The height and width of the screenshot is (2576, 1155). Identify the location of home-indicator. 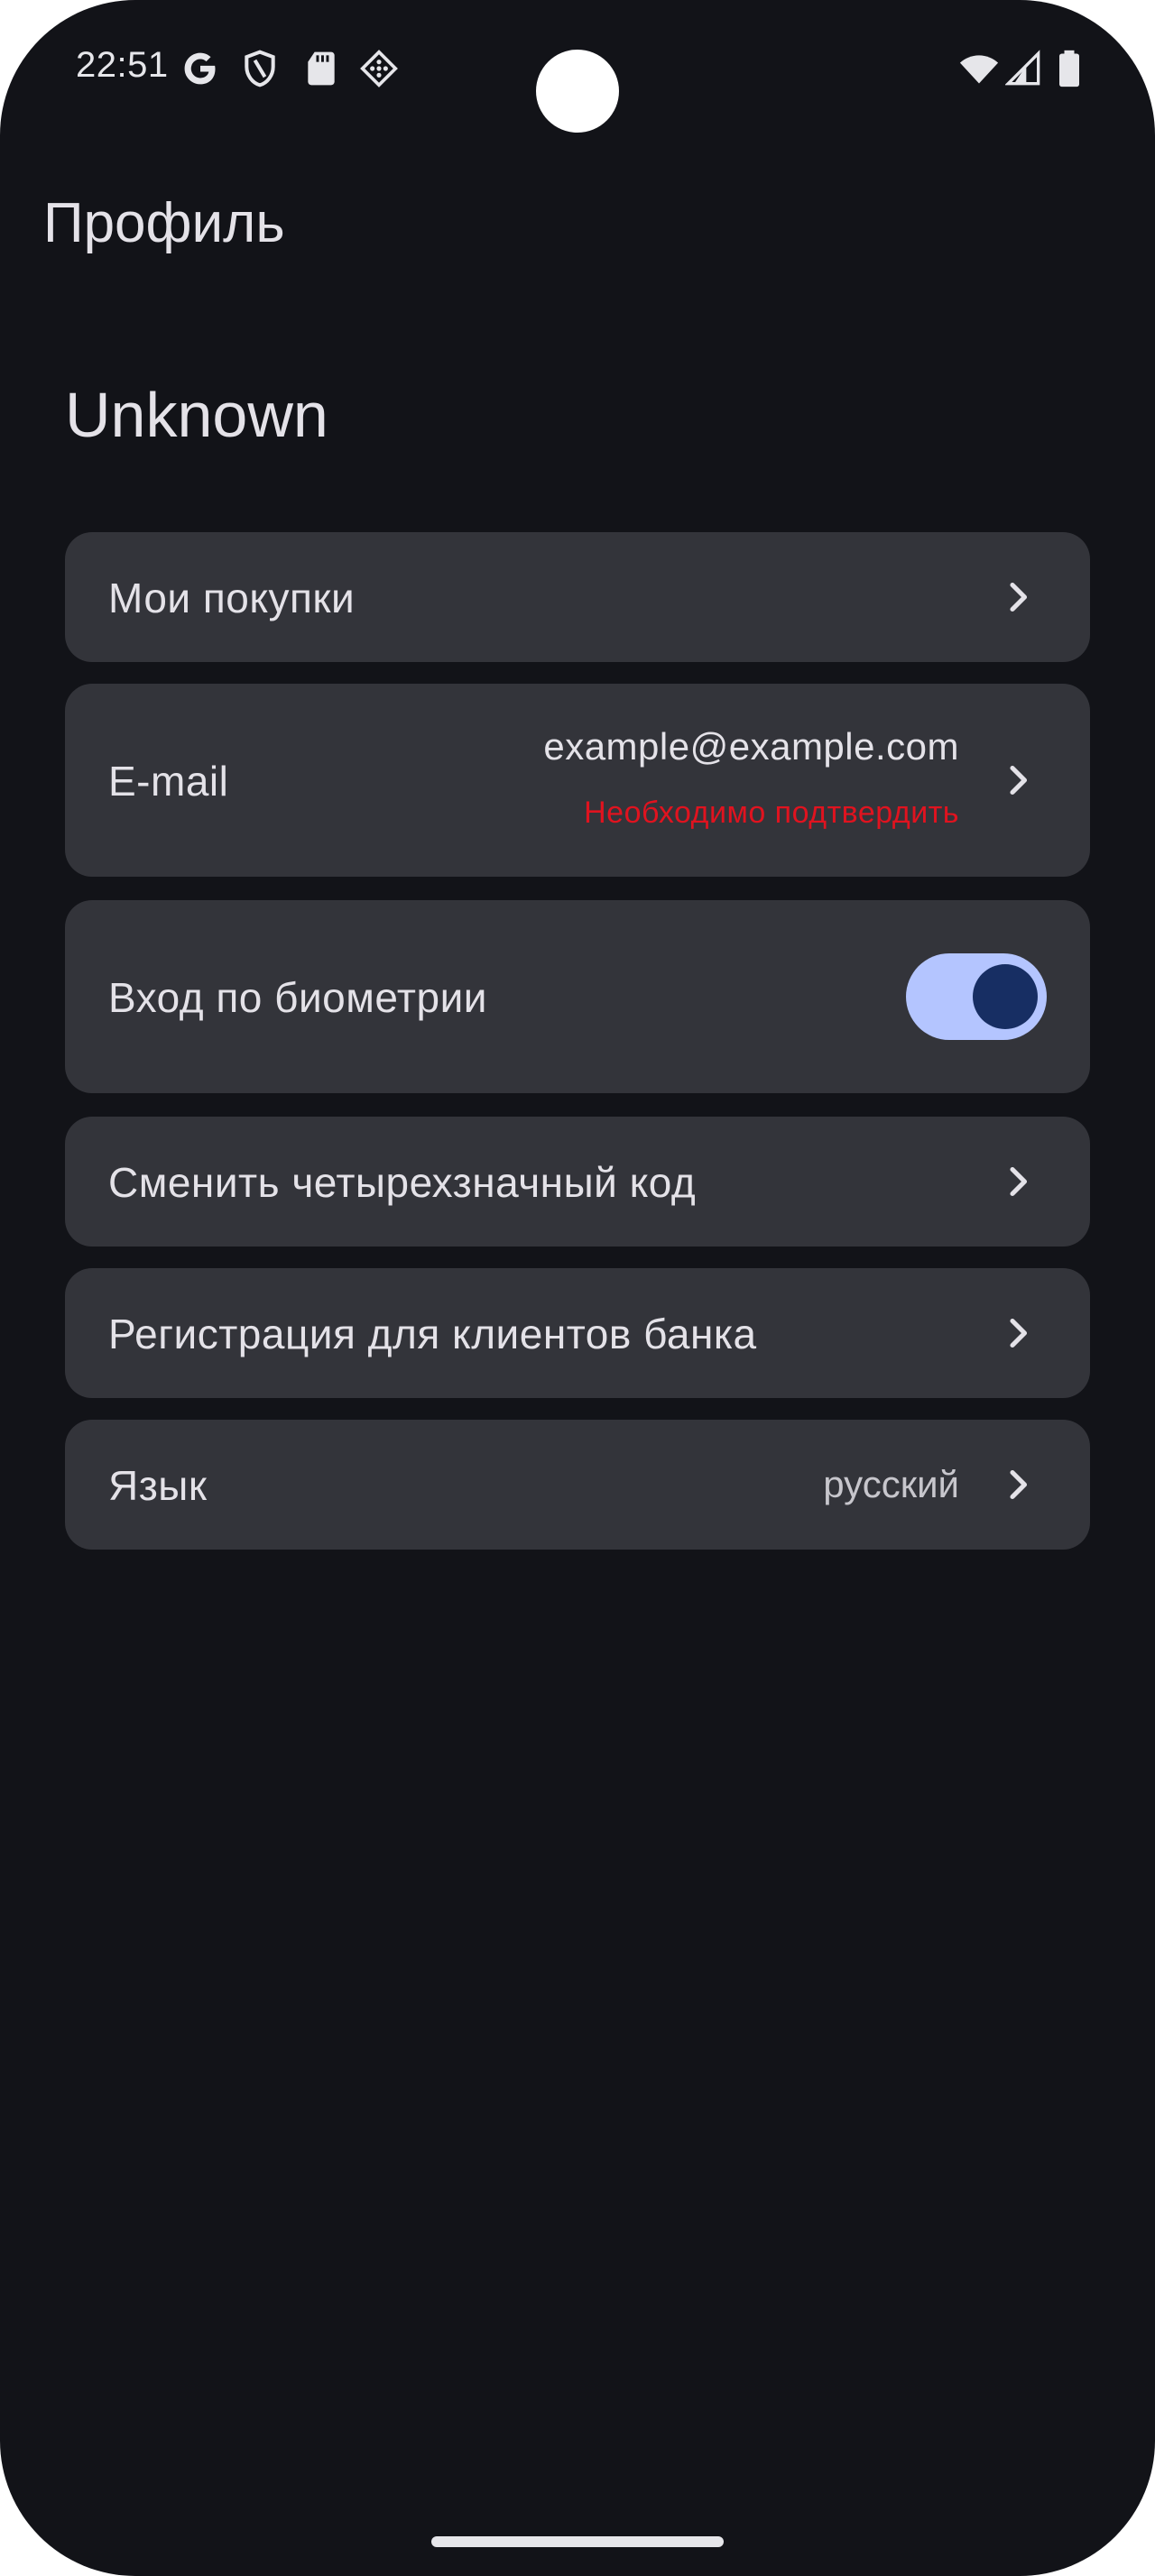
(577, 2541).